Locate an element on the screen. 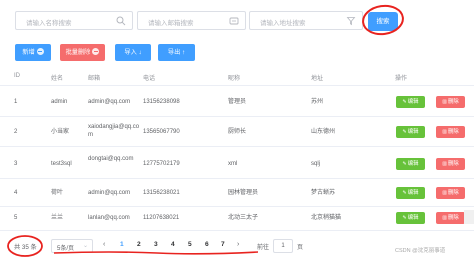 The height and width of the screenshot is (258, 474). cell-address: 北京稍猫猫 is located at coordinates (326, 218).